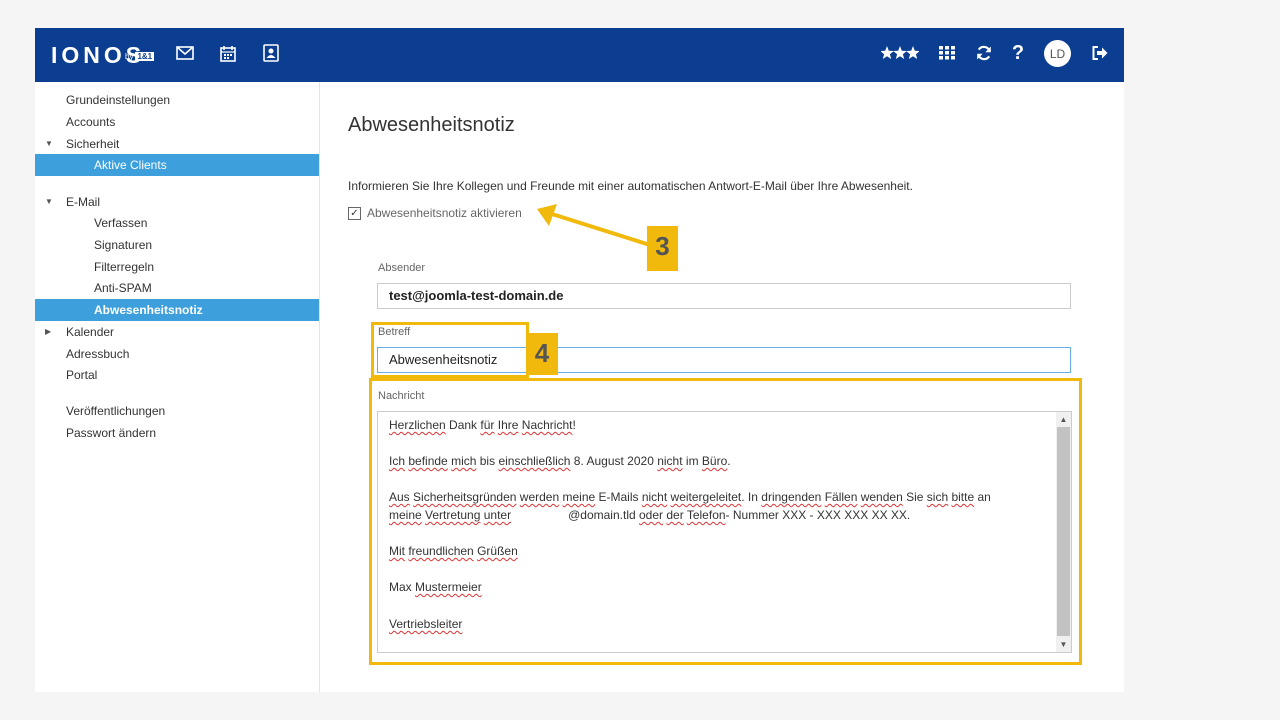 The height and width of the screenshot is (720, 1280). I want to click on scroll-up-icon: ▲, so click(1063, 419).